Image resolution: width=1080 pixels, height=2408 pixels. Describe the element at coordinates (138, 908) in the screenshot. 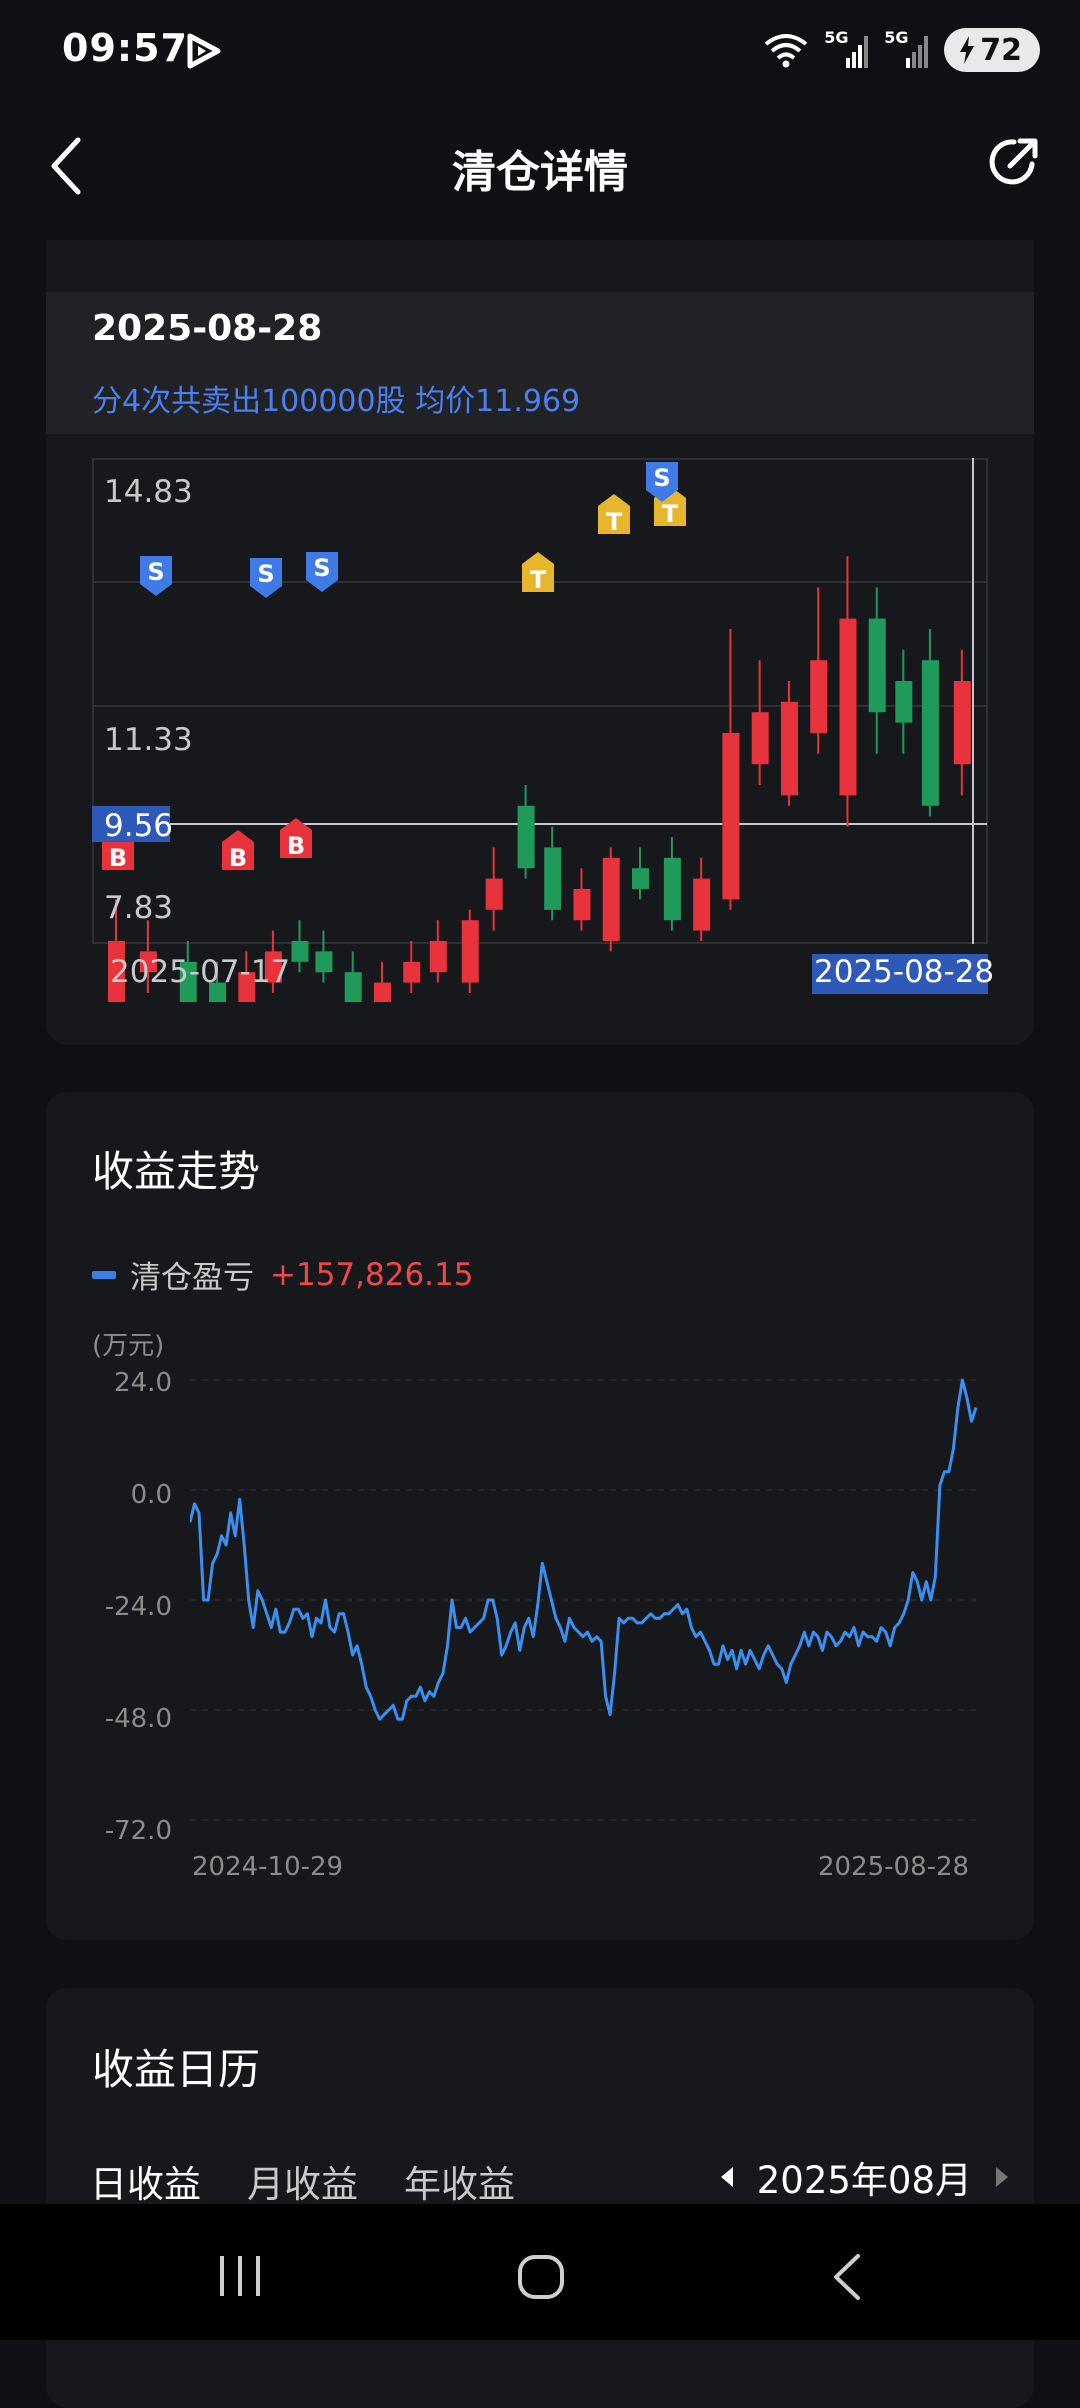

I see `kline-y-label-bottom: 7.83` at that location.